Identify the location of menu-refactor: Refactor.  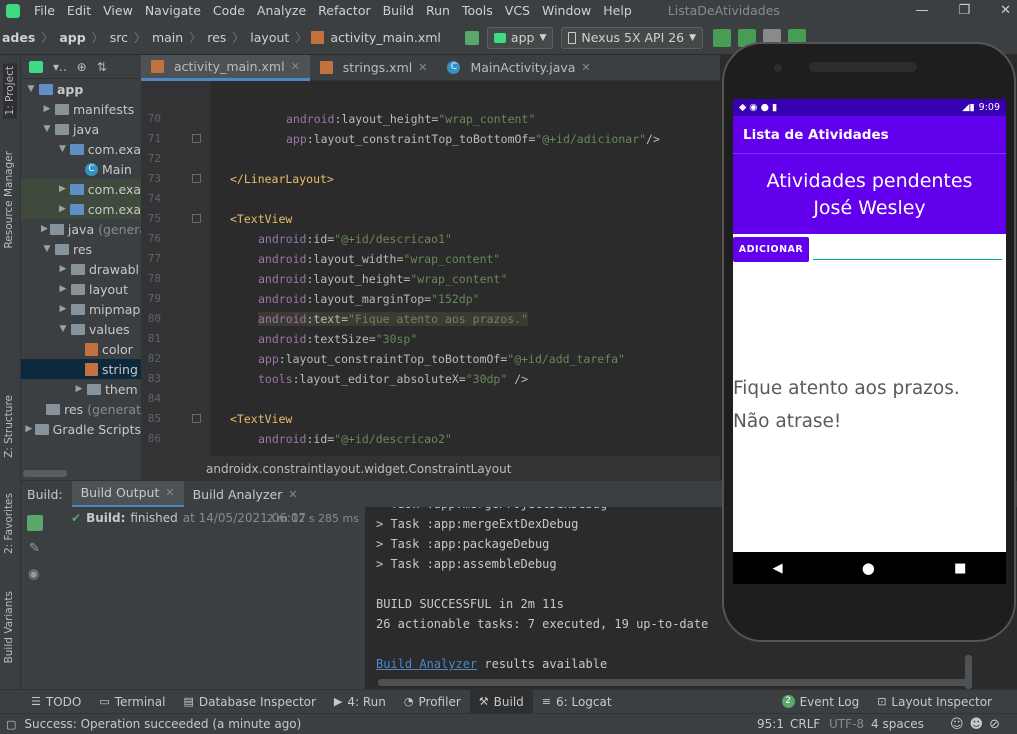
(344, 10).